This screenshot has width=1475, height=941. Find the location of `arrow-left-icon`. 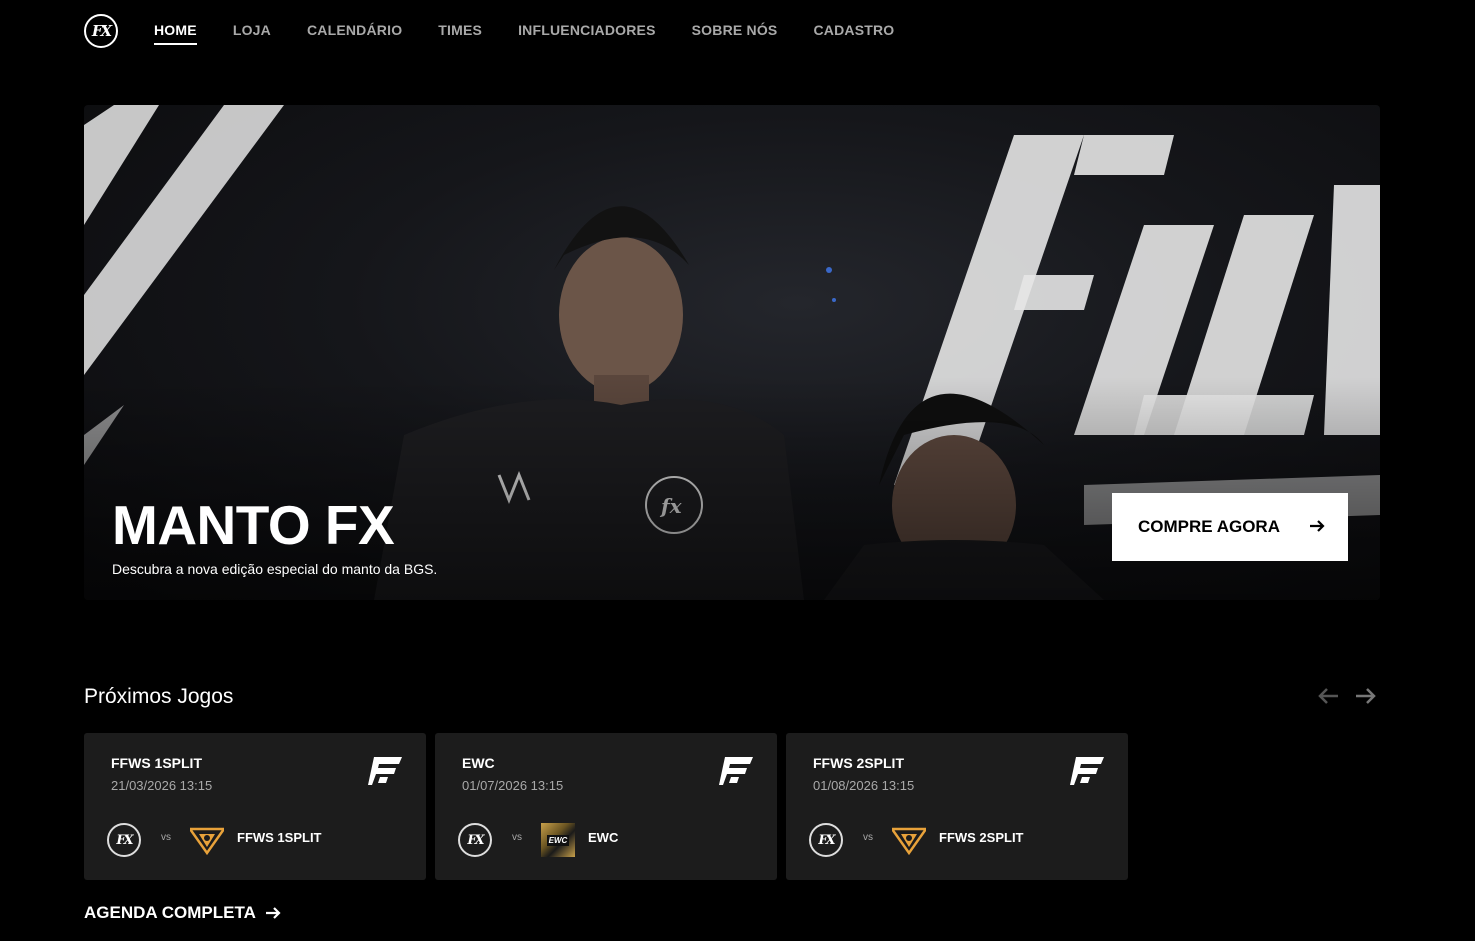

arrow-left-icon is located at coordinates (1329, 696).